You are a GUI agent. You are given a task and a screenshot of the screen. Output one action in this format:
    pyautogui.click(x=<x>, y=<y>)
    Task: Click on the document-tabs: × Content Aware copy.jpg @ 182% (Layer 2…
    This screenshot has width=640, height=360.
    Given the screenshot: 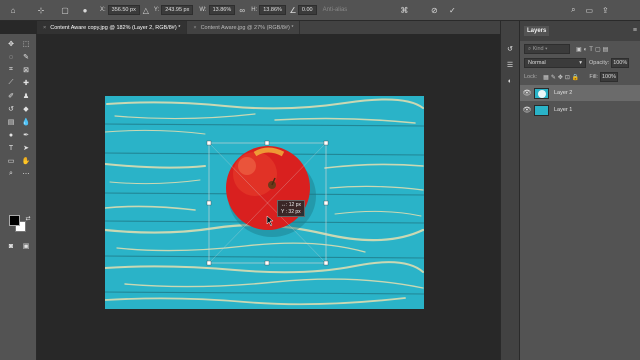 What is the action you would take?
    pyautogui.click(x=268, y=27)
    